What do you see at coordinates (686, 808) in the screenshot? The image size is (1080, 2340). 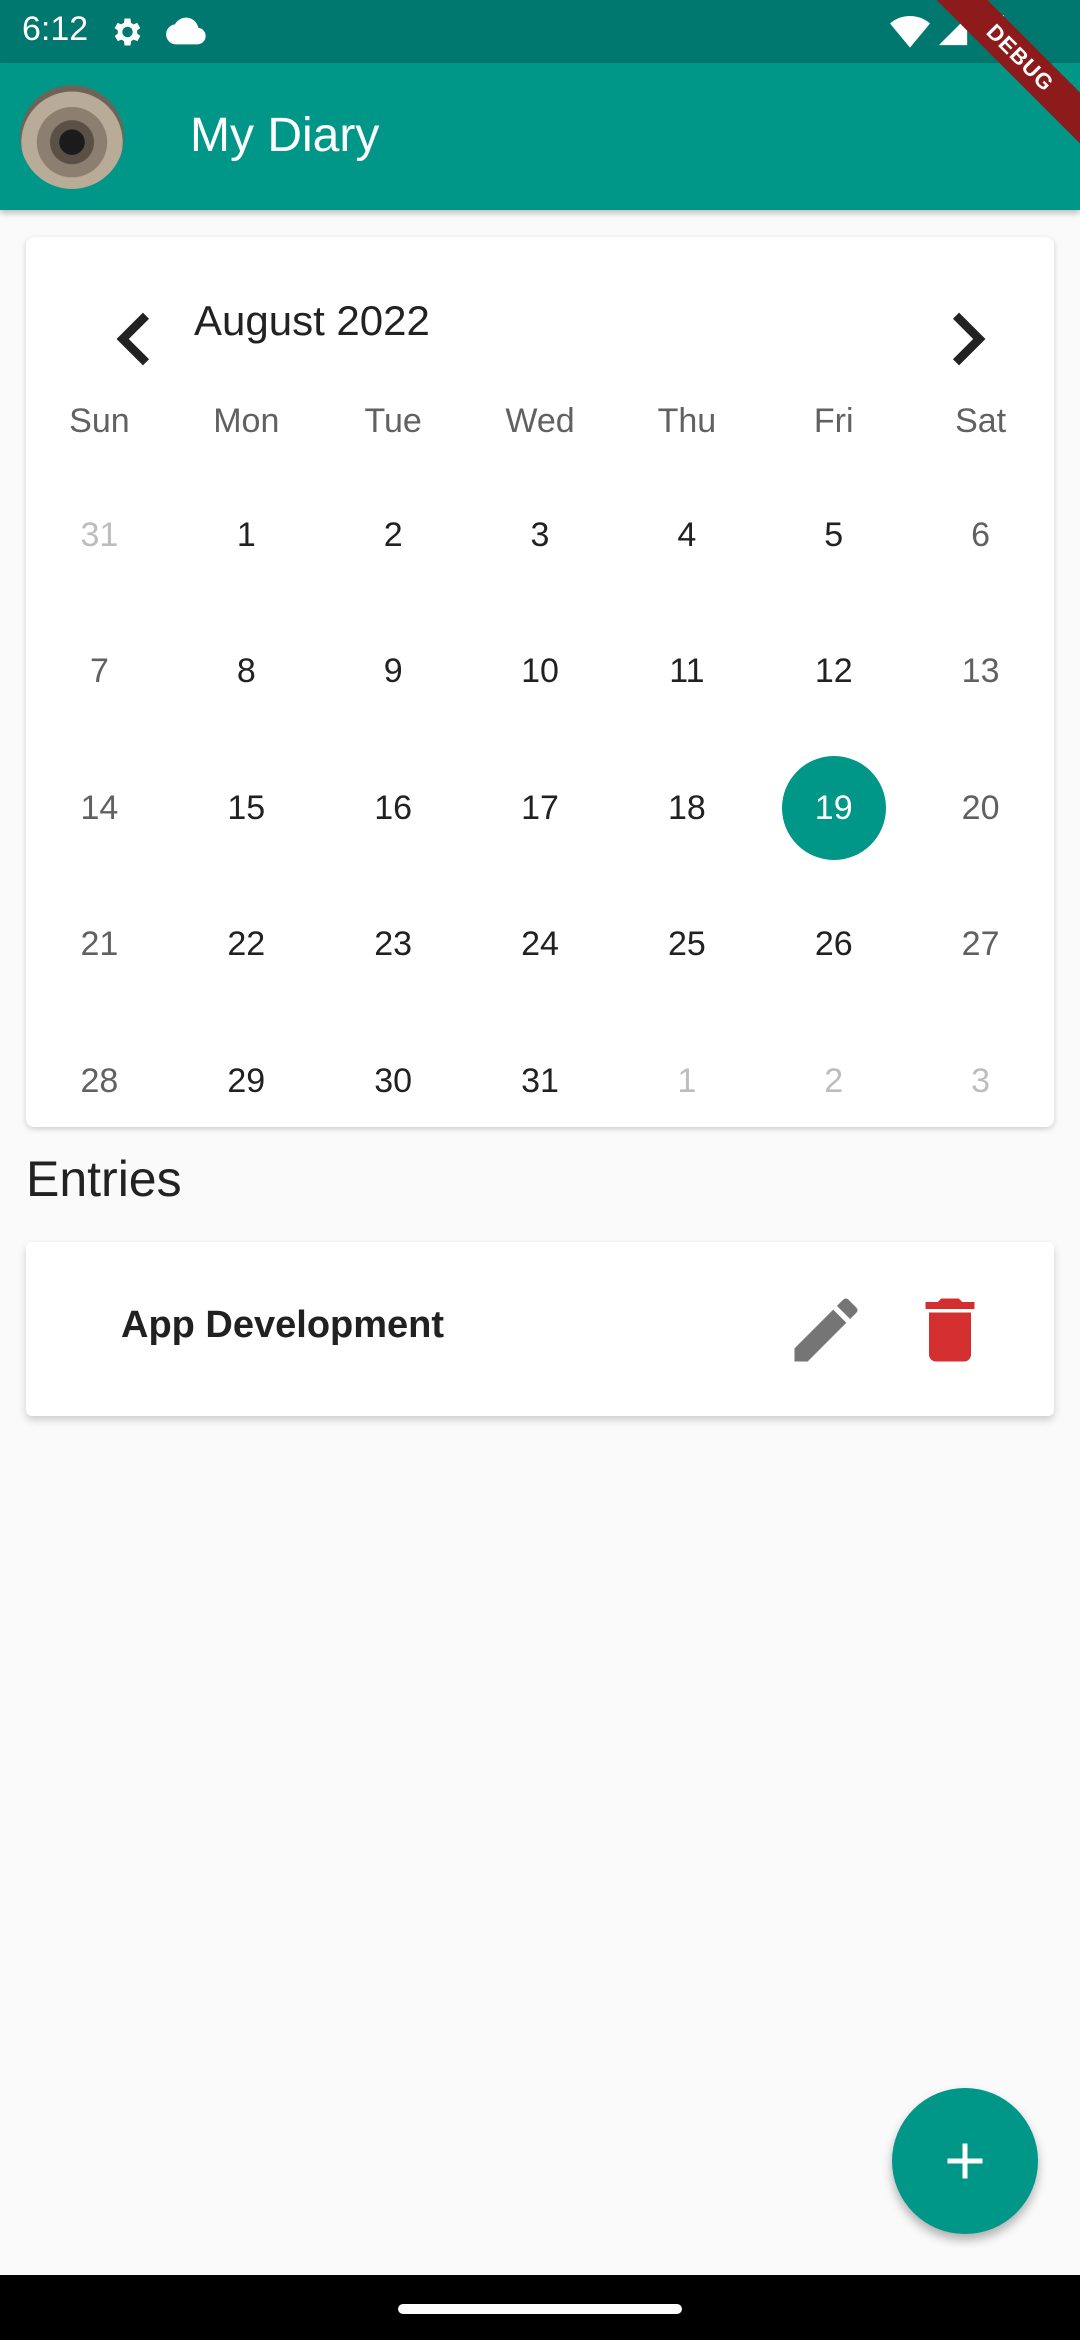 I see `calendar-day: 18` at bounding box center [686, 808].